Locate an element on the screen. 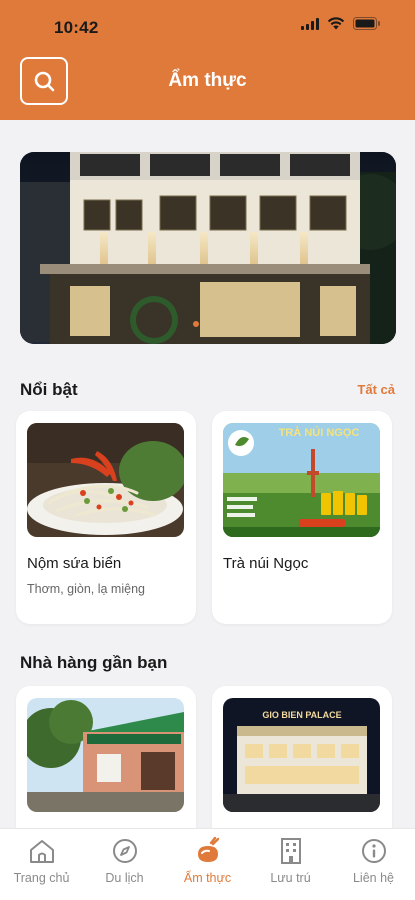 The width and height of the screenshot is (415, 900). restaurant-sign: GIO BIEN PALACE is located at coordinates (301, 715).